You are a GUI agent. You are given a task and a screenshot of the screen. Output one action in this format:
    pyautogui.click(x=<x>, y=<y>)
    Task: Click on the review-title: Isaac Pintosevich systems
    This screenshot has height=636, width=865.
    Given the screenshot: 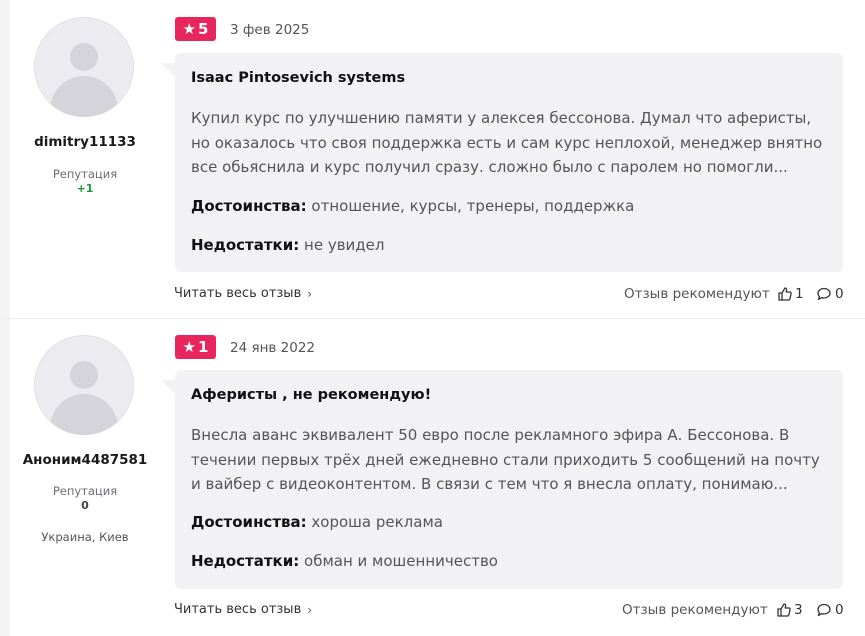 What is the action you would take?
    pyautogui.click(x=298, y=78)
    